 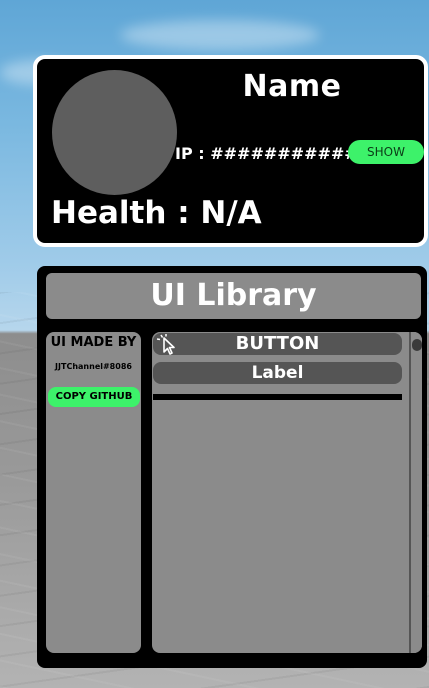 What do you see at coordinates (170, 344) in the screenshot?
I see `cursor-click-icon` at bounding box center [170, 344].